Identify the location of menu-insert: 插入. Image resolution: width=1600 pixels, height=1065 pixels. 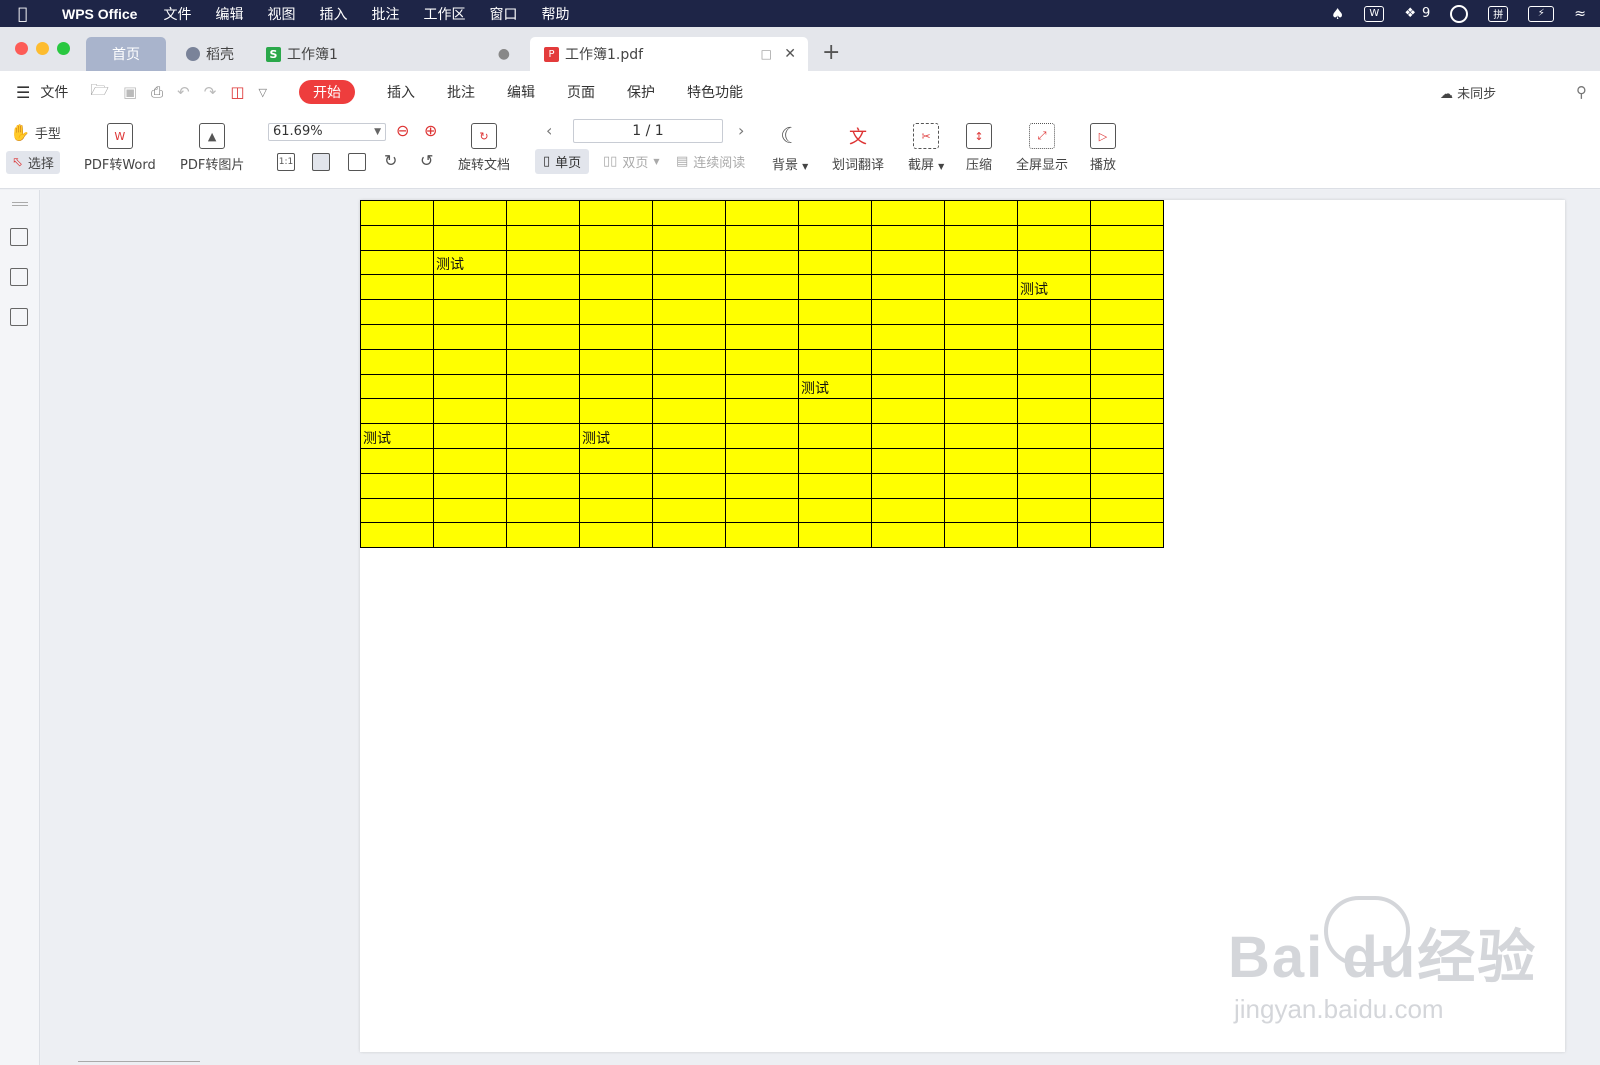
(333, 14).